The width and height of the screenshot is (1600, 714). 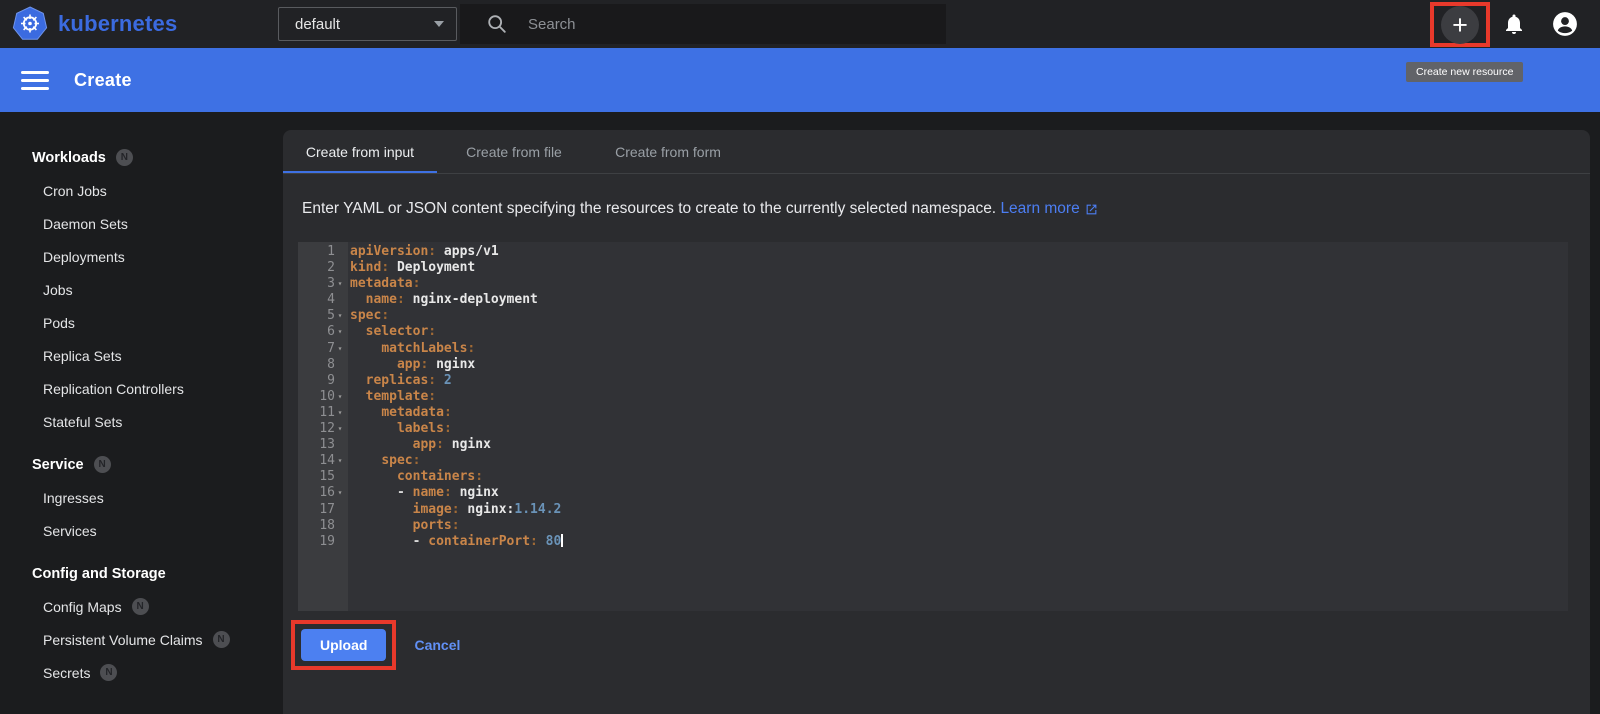 What do you see at coordinates (401, 396) in the screenshot?
I see `code-text: template:` at bounding box center [401, 396].